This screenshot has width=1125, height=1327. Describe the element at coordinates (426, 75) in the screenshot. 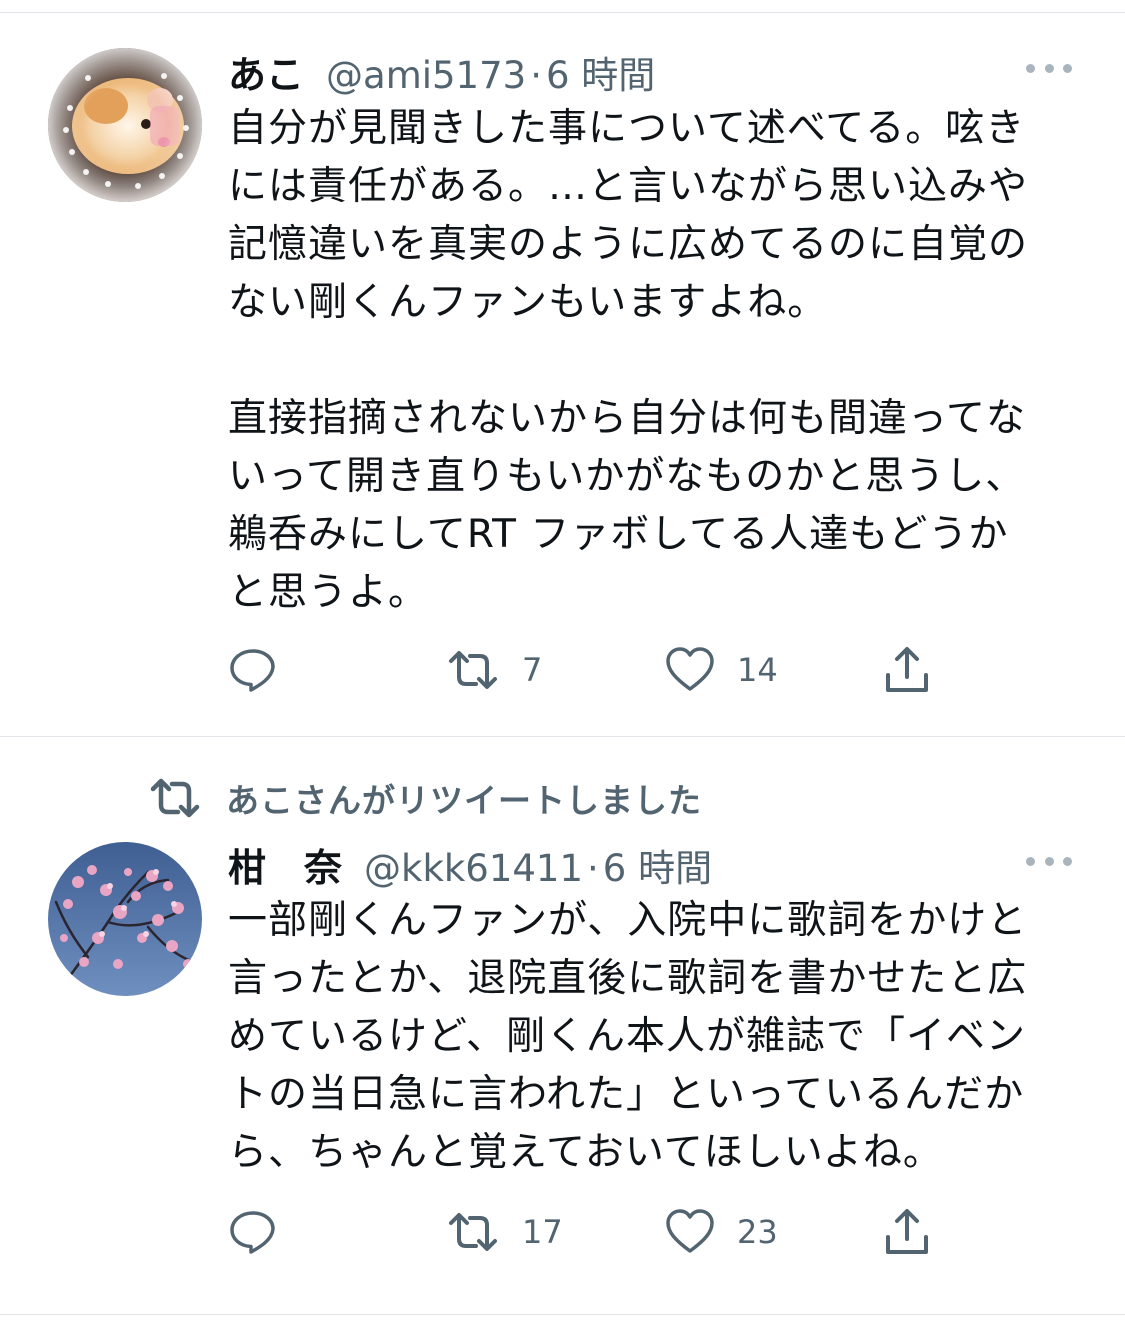

I see `user-handle: @ami5173` at that location.